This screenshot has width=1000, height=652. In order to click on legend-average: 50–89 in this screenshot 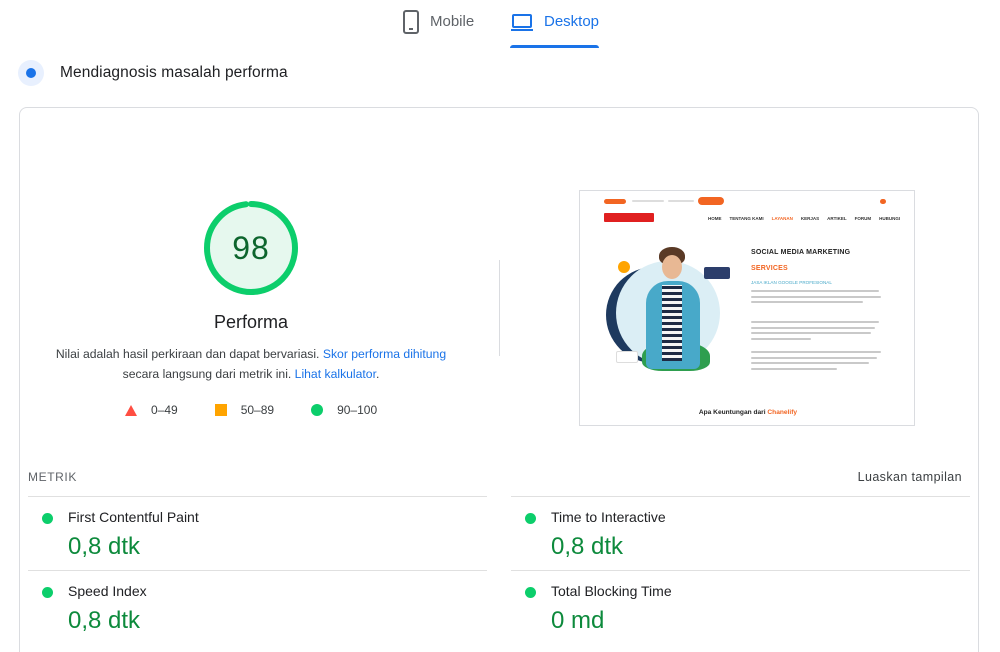, I will do `click(244, 410)`.